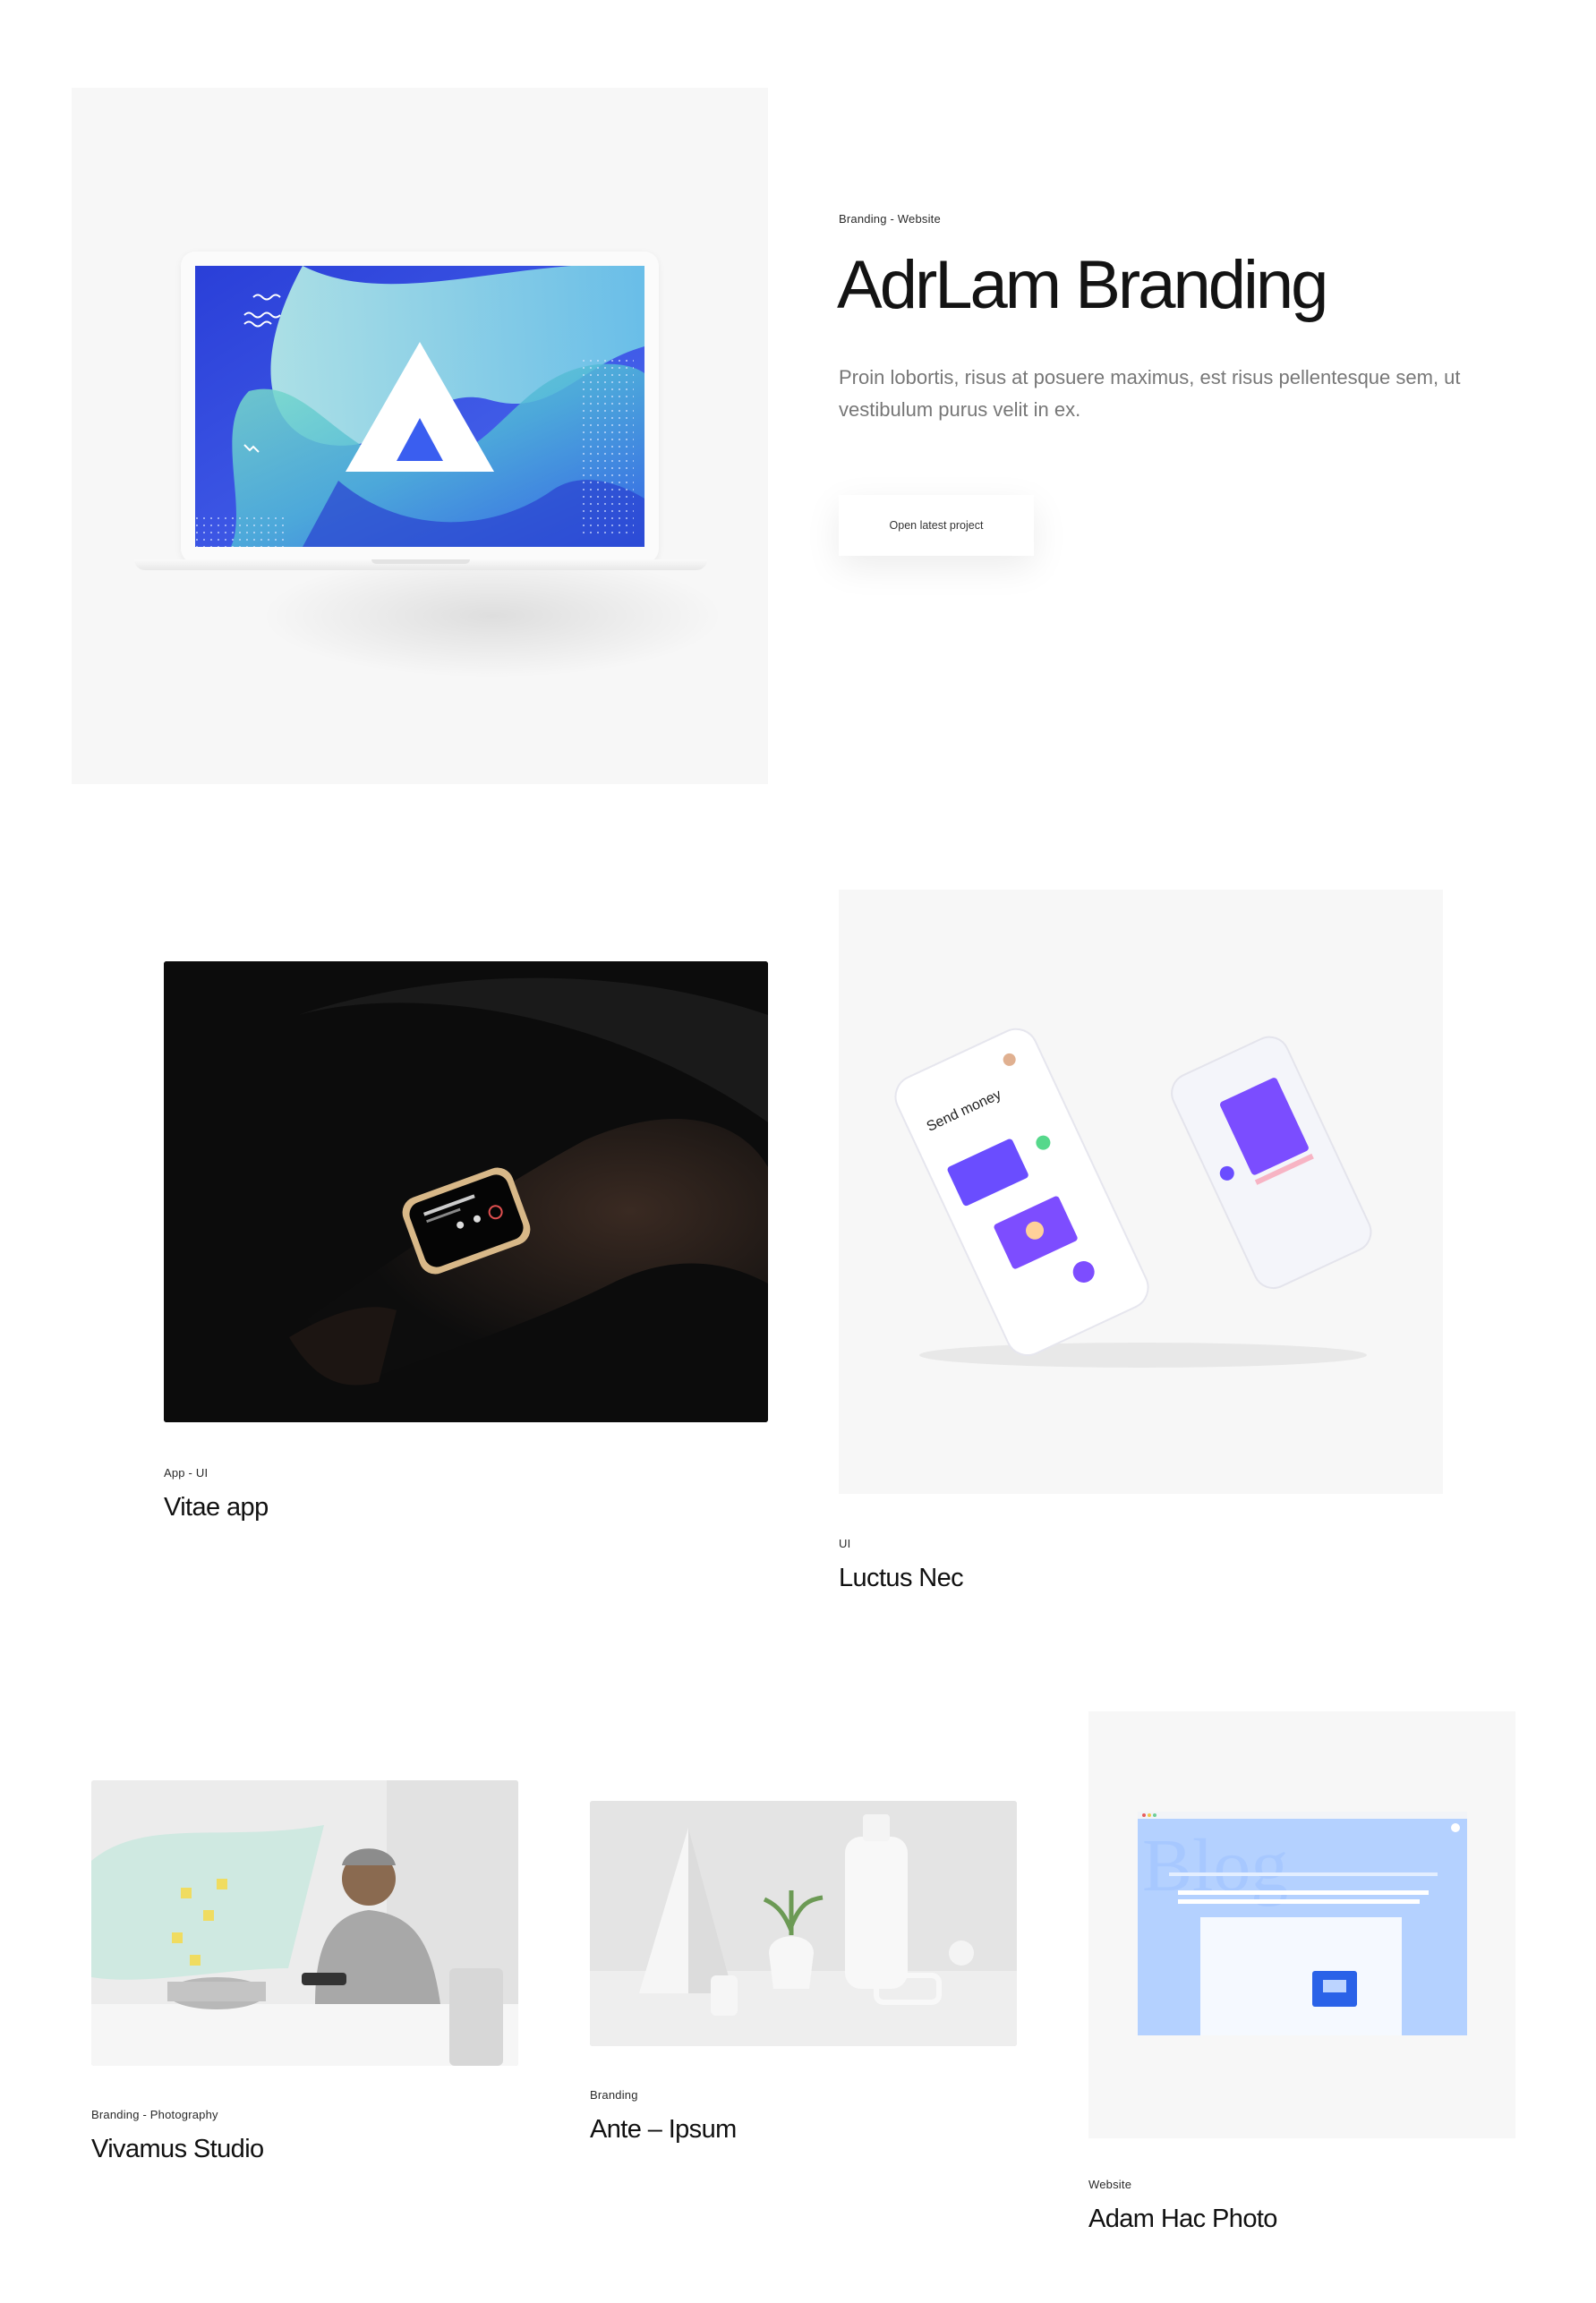 The height and width of the screenshot is (2303, 1596). Describe the element at coordinates (1183, 2219) in the screenshot. I see `project-title: Adam Hac Photo` at that location.